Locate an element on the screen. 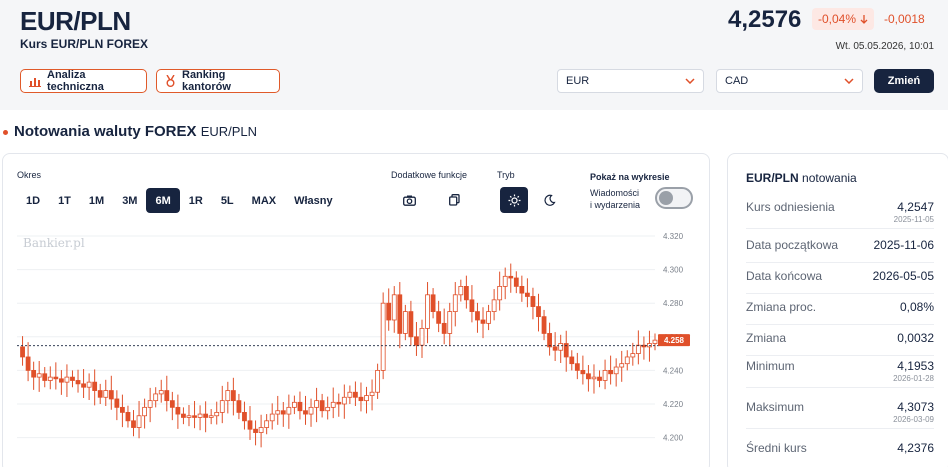 The image size is (948, 467). screenshot-button is located at coordinates (409, 200).